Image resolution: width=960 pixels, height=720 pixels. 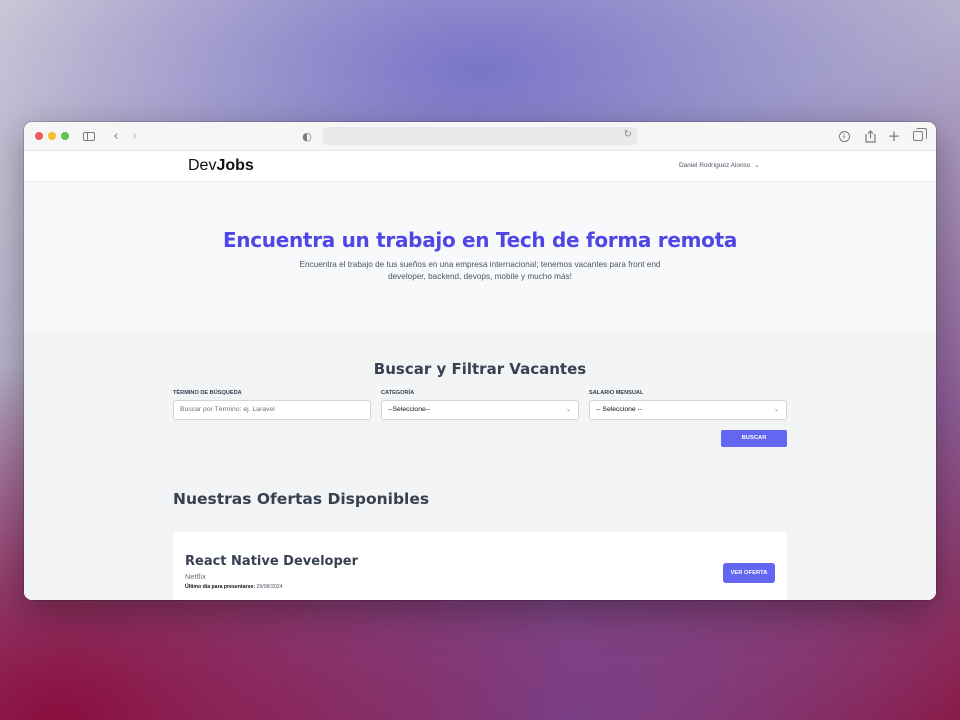 I want to click on reload-icon: ↻, so click(x=628, y=134).